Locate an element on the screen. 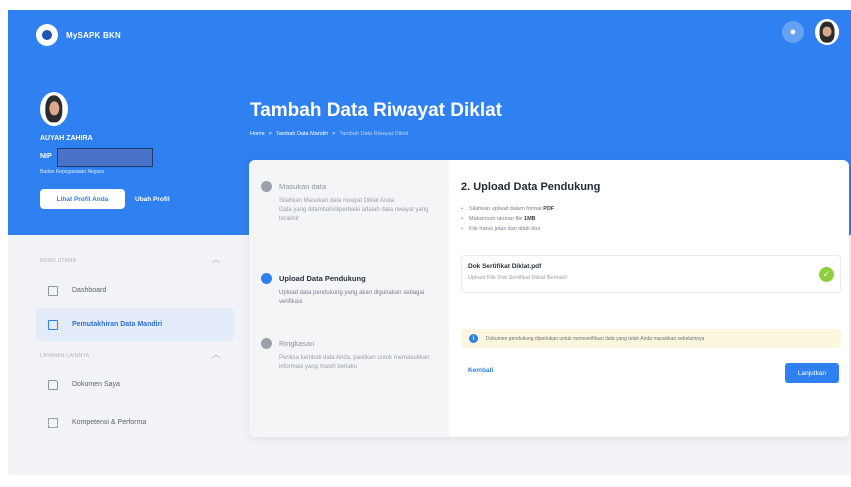 The height and width of the screenshot is (487, 851). sidebar-section-other: LAYANAN LAINNYA is located at coordinates (65, 356).